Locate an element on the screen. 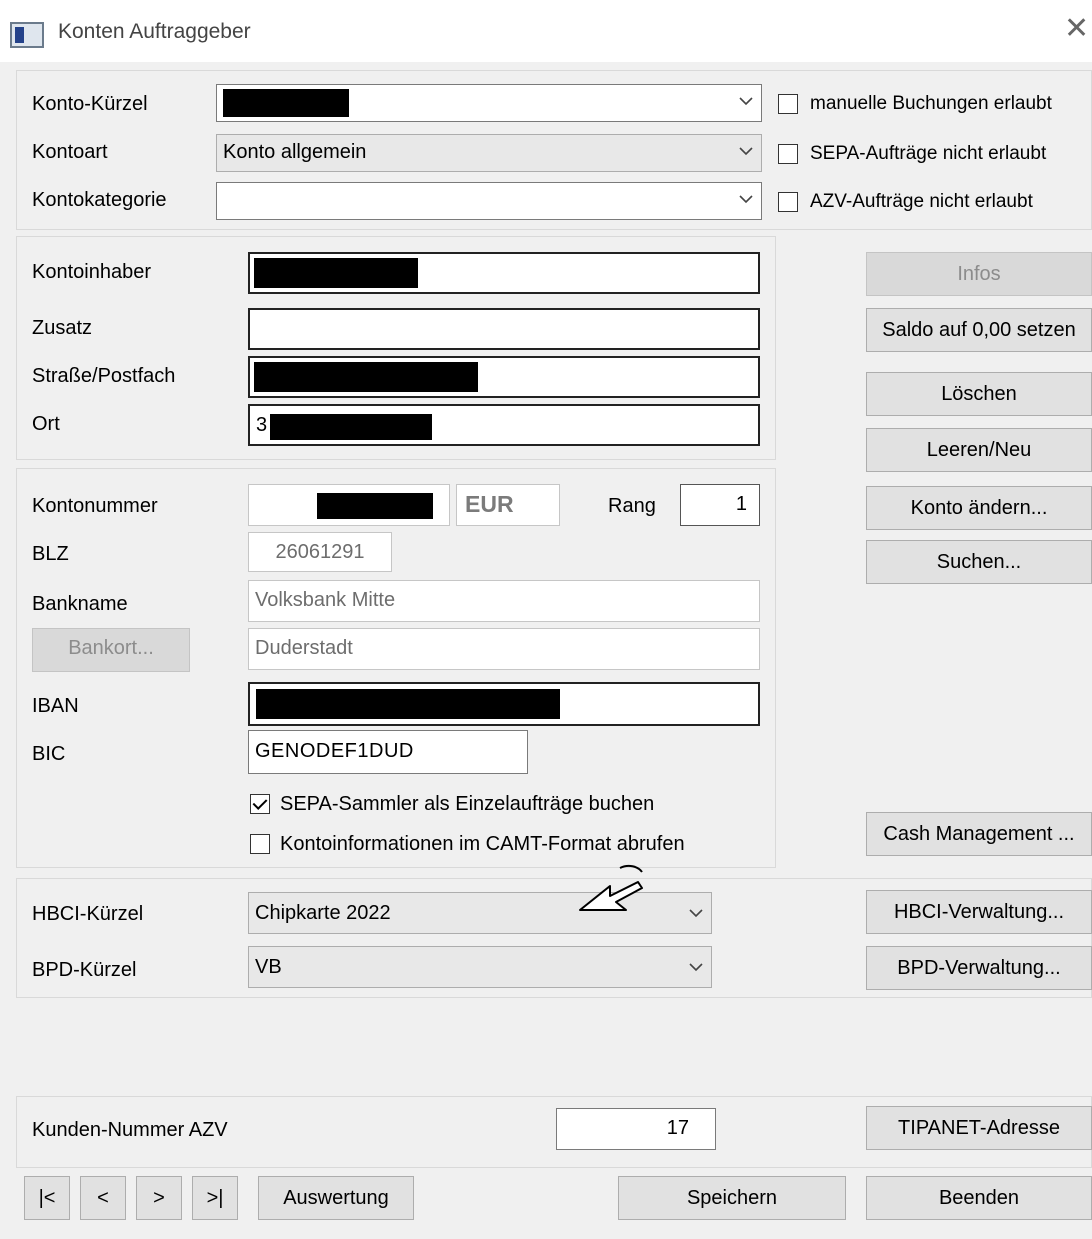  sepa-sammler-checkbox is located at coordinates (260, 804).